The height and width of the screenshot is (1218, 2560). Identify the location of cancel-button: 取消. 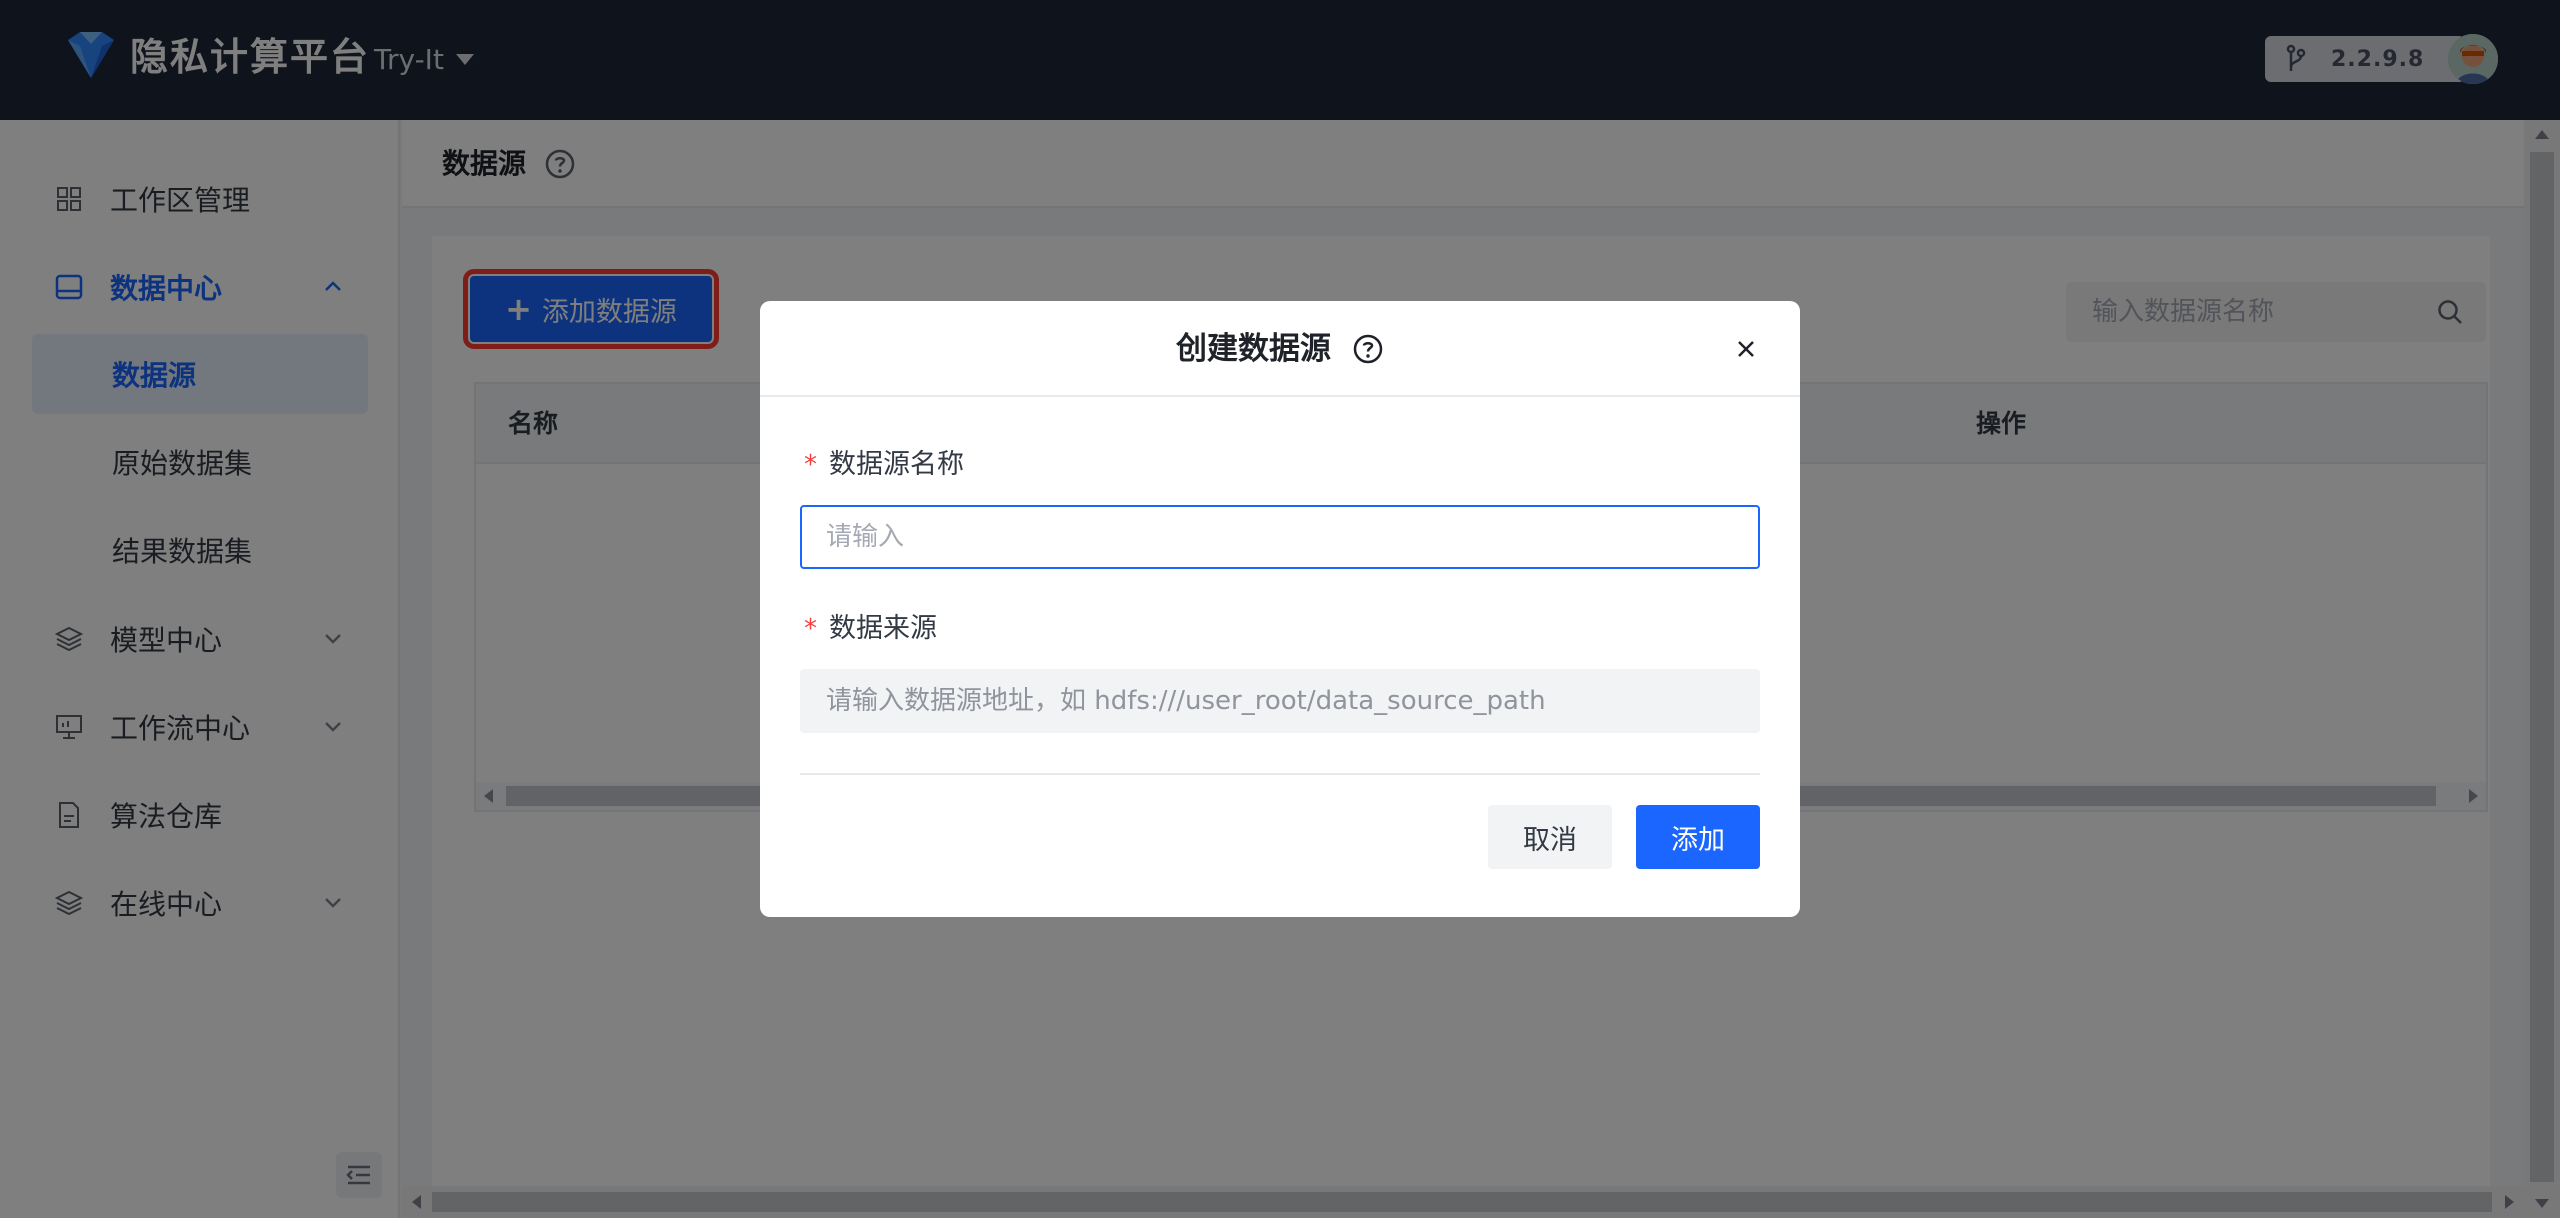
(1550, 837).